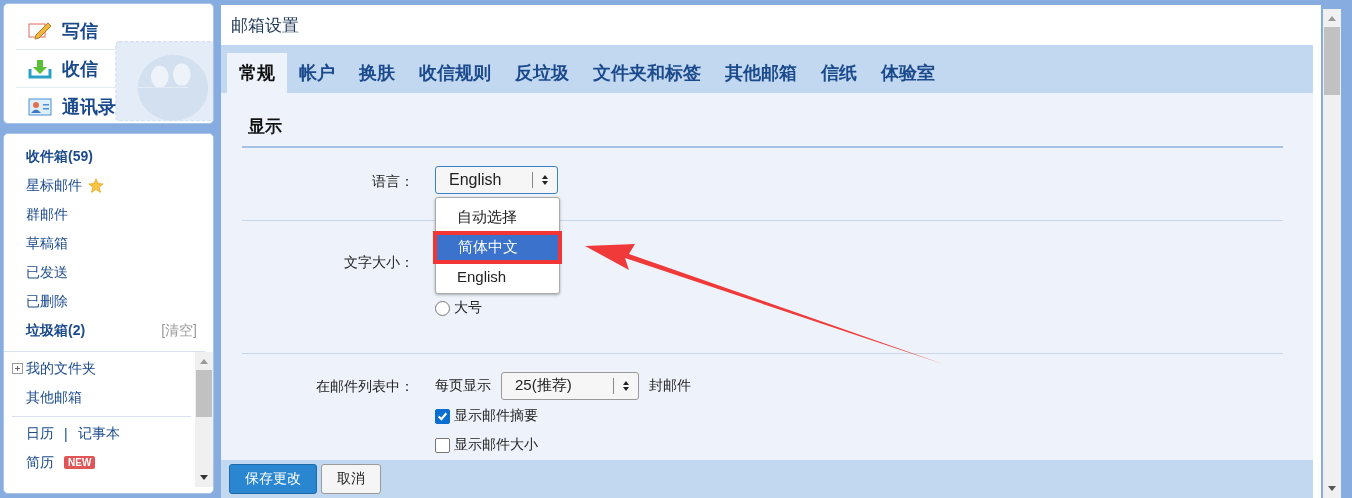 Image resolution: width=1352 pixels, height=498 pixels. Describe the element at coordinates (351, 478) in the screenshot. I see `cancel-button: 取消` at that location.